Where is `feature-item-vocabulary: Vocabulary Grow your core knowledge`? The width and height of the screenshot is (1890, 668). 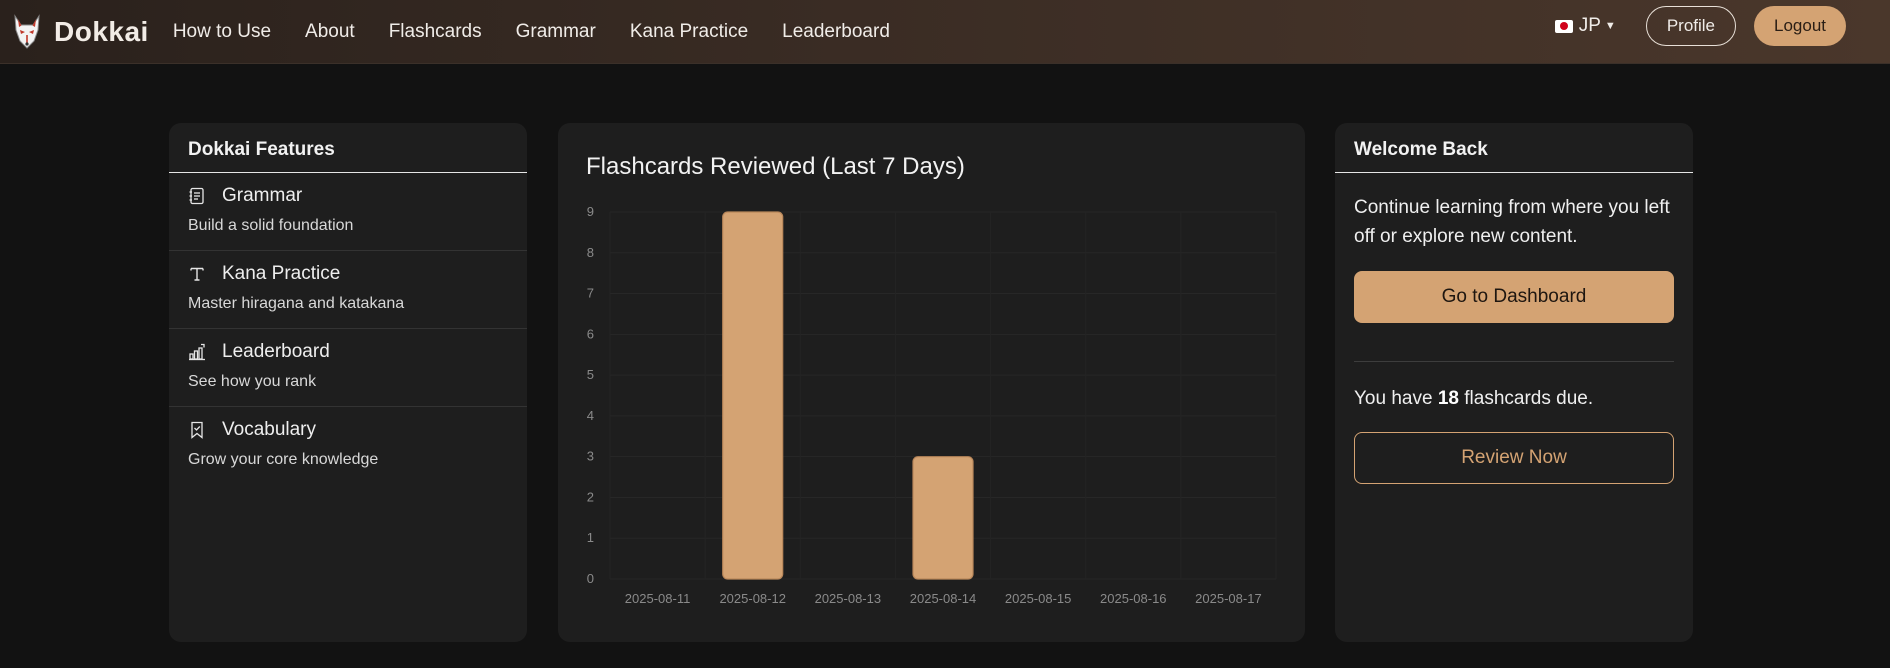 feature-item-vocabulary: Vocabulary Grow your core knowledge is located at coordinates (348, 446).